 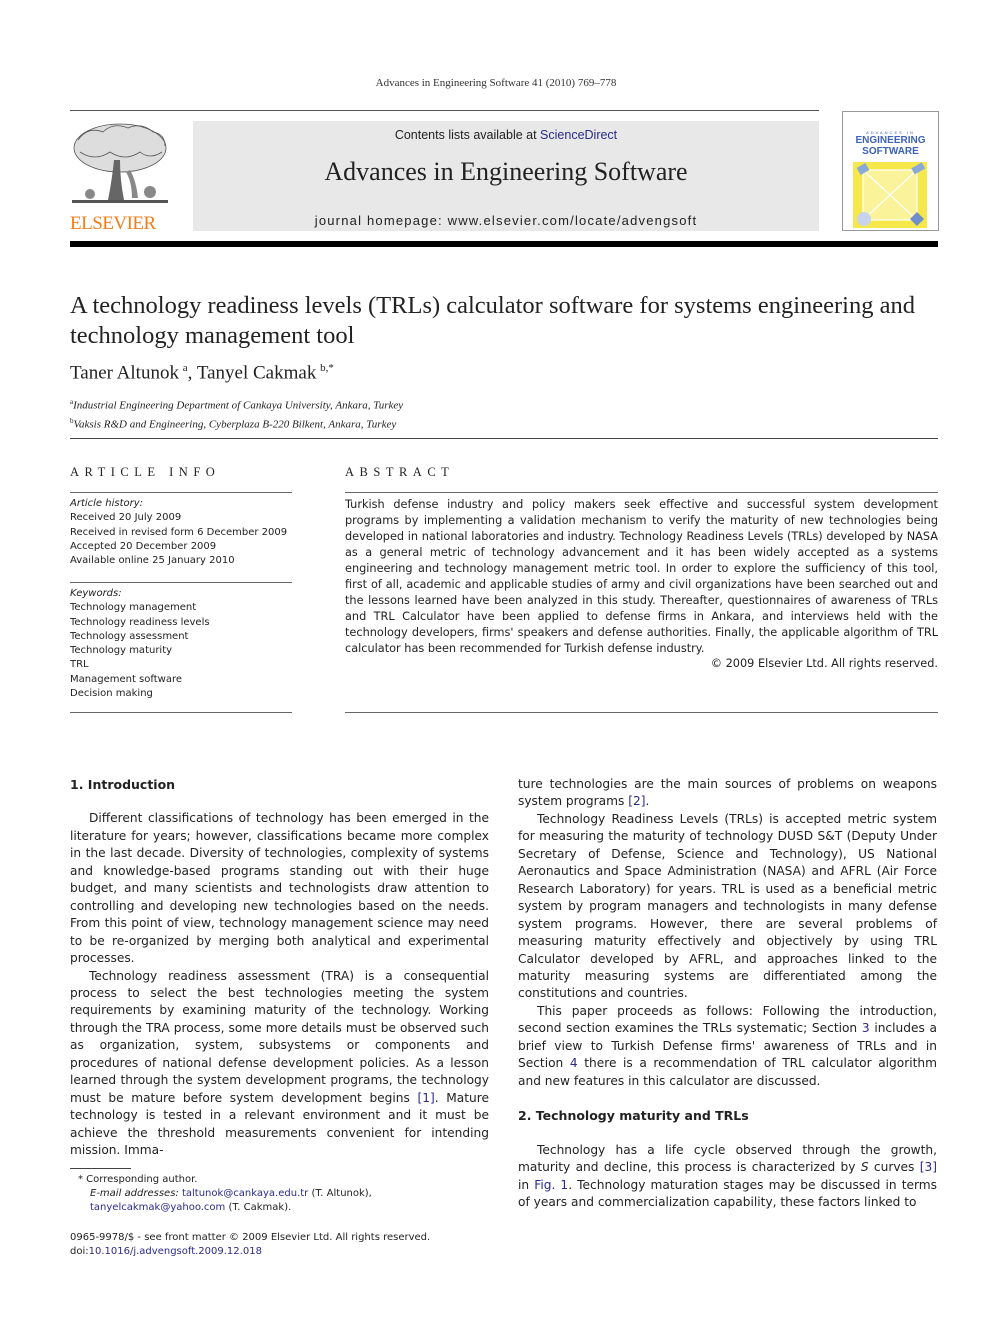 What do you see at coordinates (138, 1179) in the screenshot?
I see `corresponding-author-note: * Corresponding author.` at bounding box center [138, 1179].